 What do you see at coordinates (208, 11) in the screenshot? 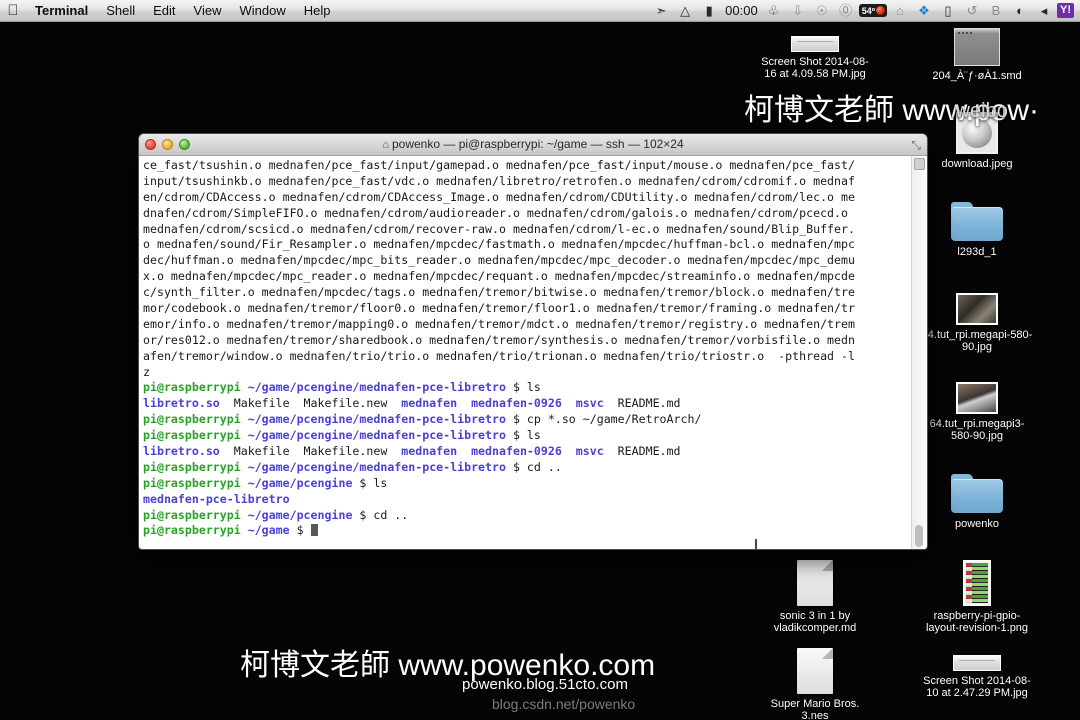
I see `menu-item-view: View` at bounding box center [208, 11].